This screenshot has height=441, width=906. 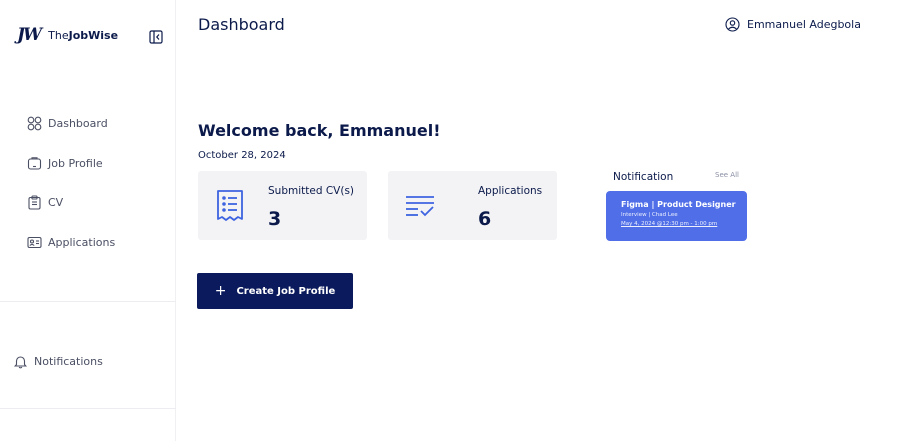 I want to click on sidebar-item-label: Job Profile, so click(x=75, y=163).